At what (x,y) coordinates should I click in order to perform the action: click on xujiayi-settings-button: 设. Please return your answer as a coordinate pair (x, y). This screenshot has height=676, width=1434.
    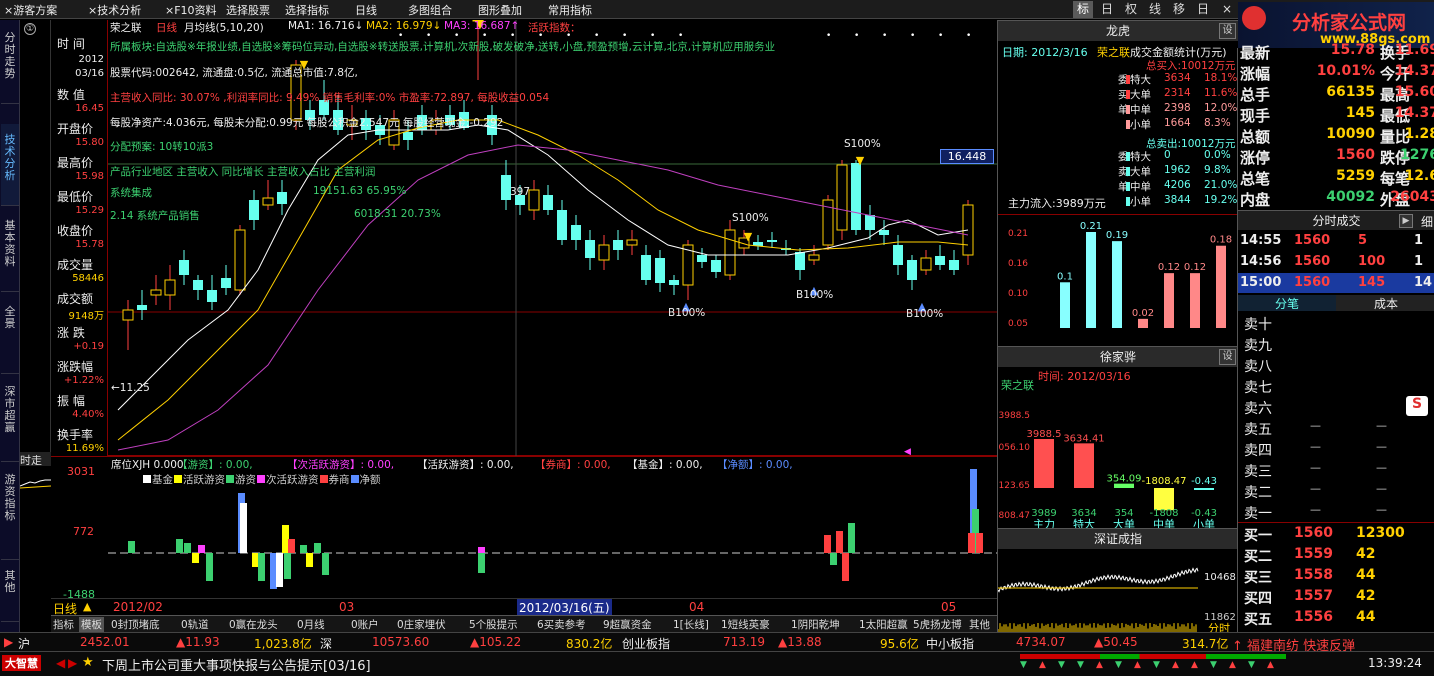
    Looking at the image, I should click on (1227, 357).